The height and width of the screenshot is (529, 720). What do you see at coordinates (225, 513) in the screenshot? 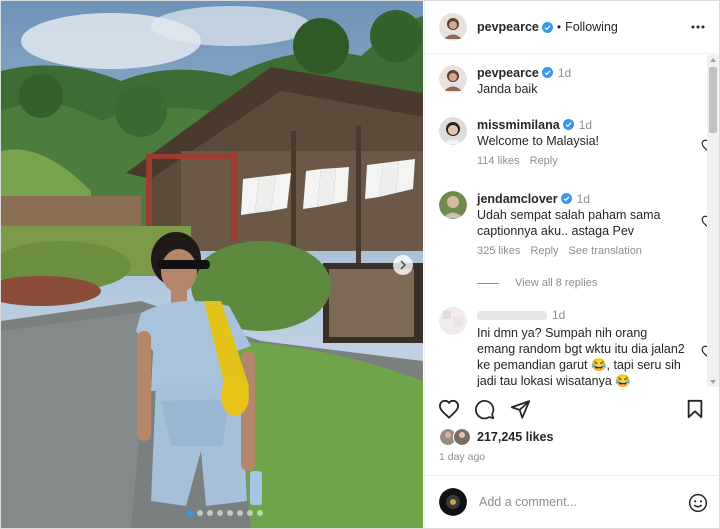
I see `carousel-dots` at bounding box center [225, 513].